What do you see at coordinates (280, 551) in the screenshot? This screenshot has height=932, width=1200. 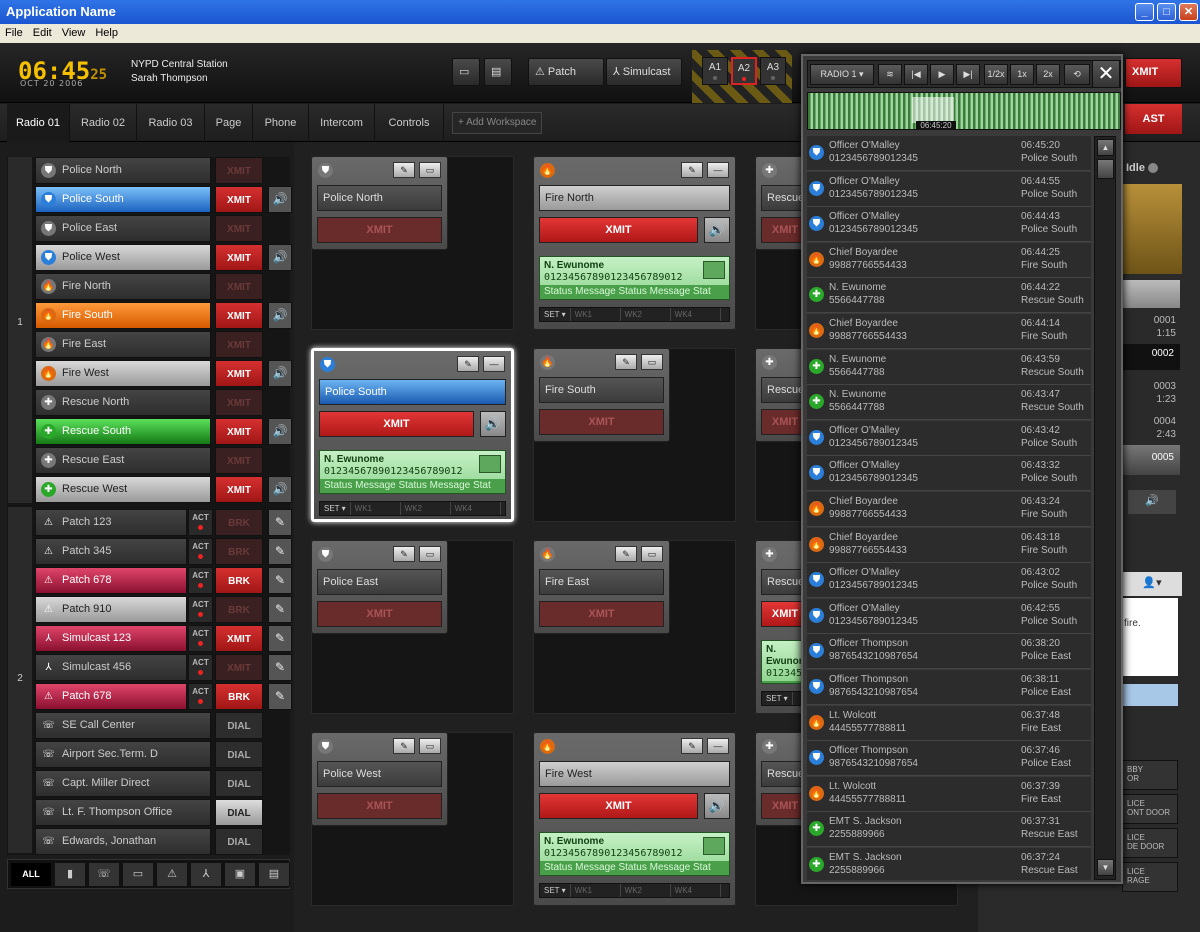 I see `wrench-icon: ✎` at bounding box center [280, 551].